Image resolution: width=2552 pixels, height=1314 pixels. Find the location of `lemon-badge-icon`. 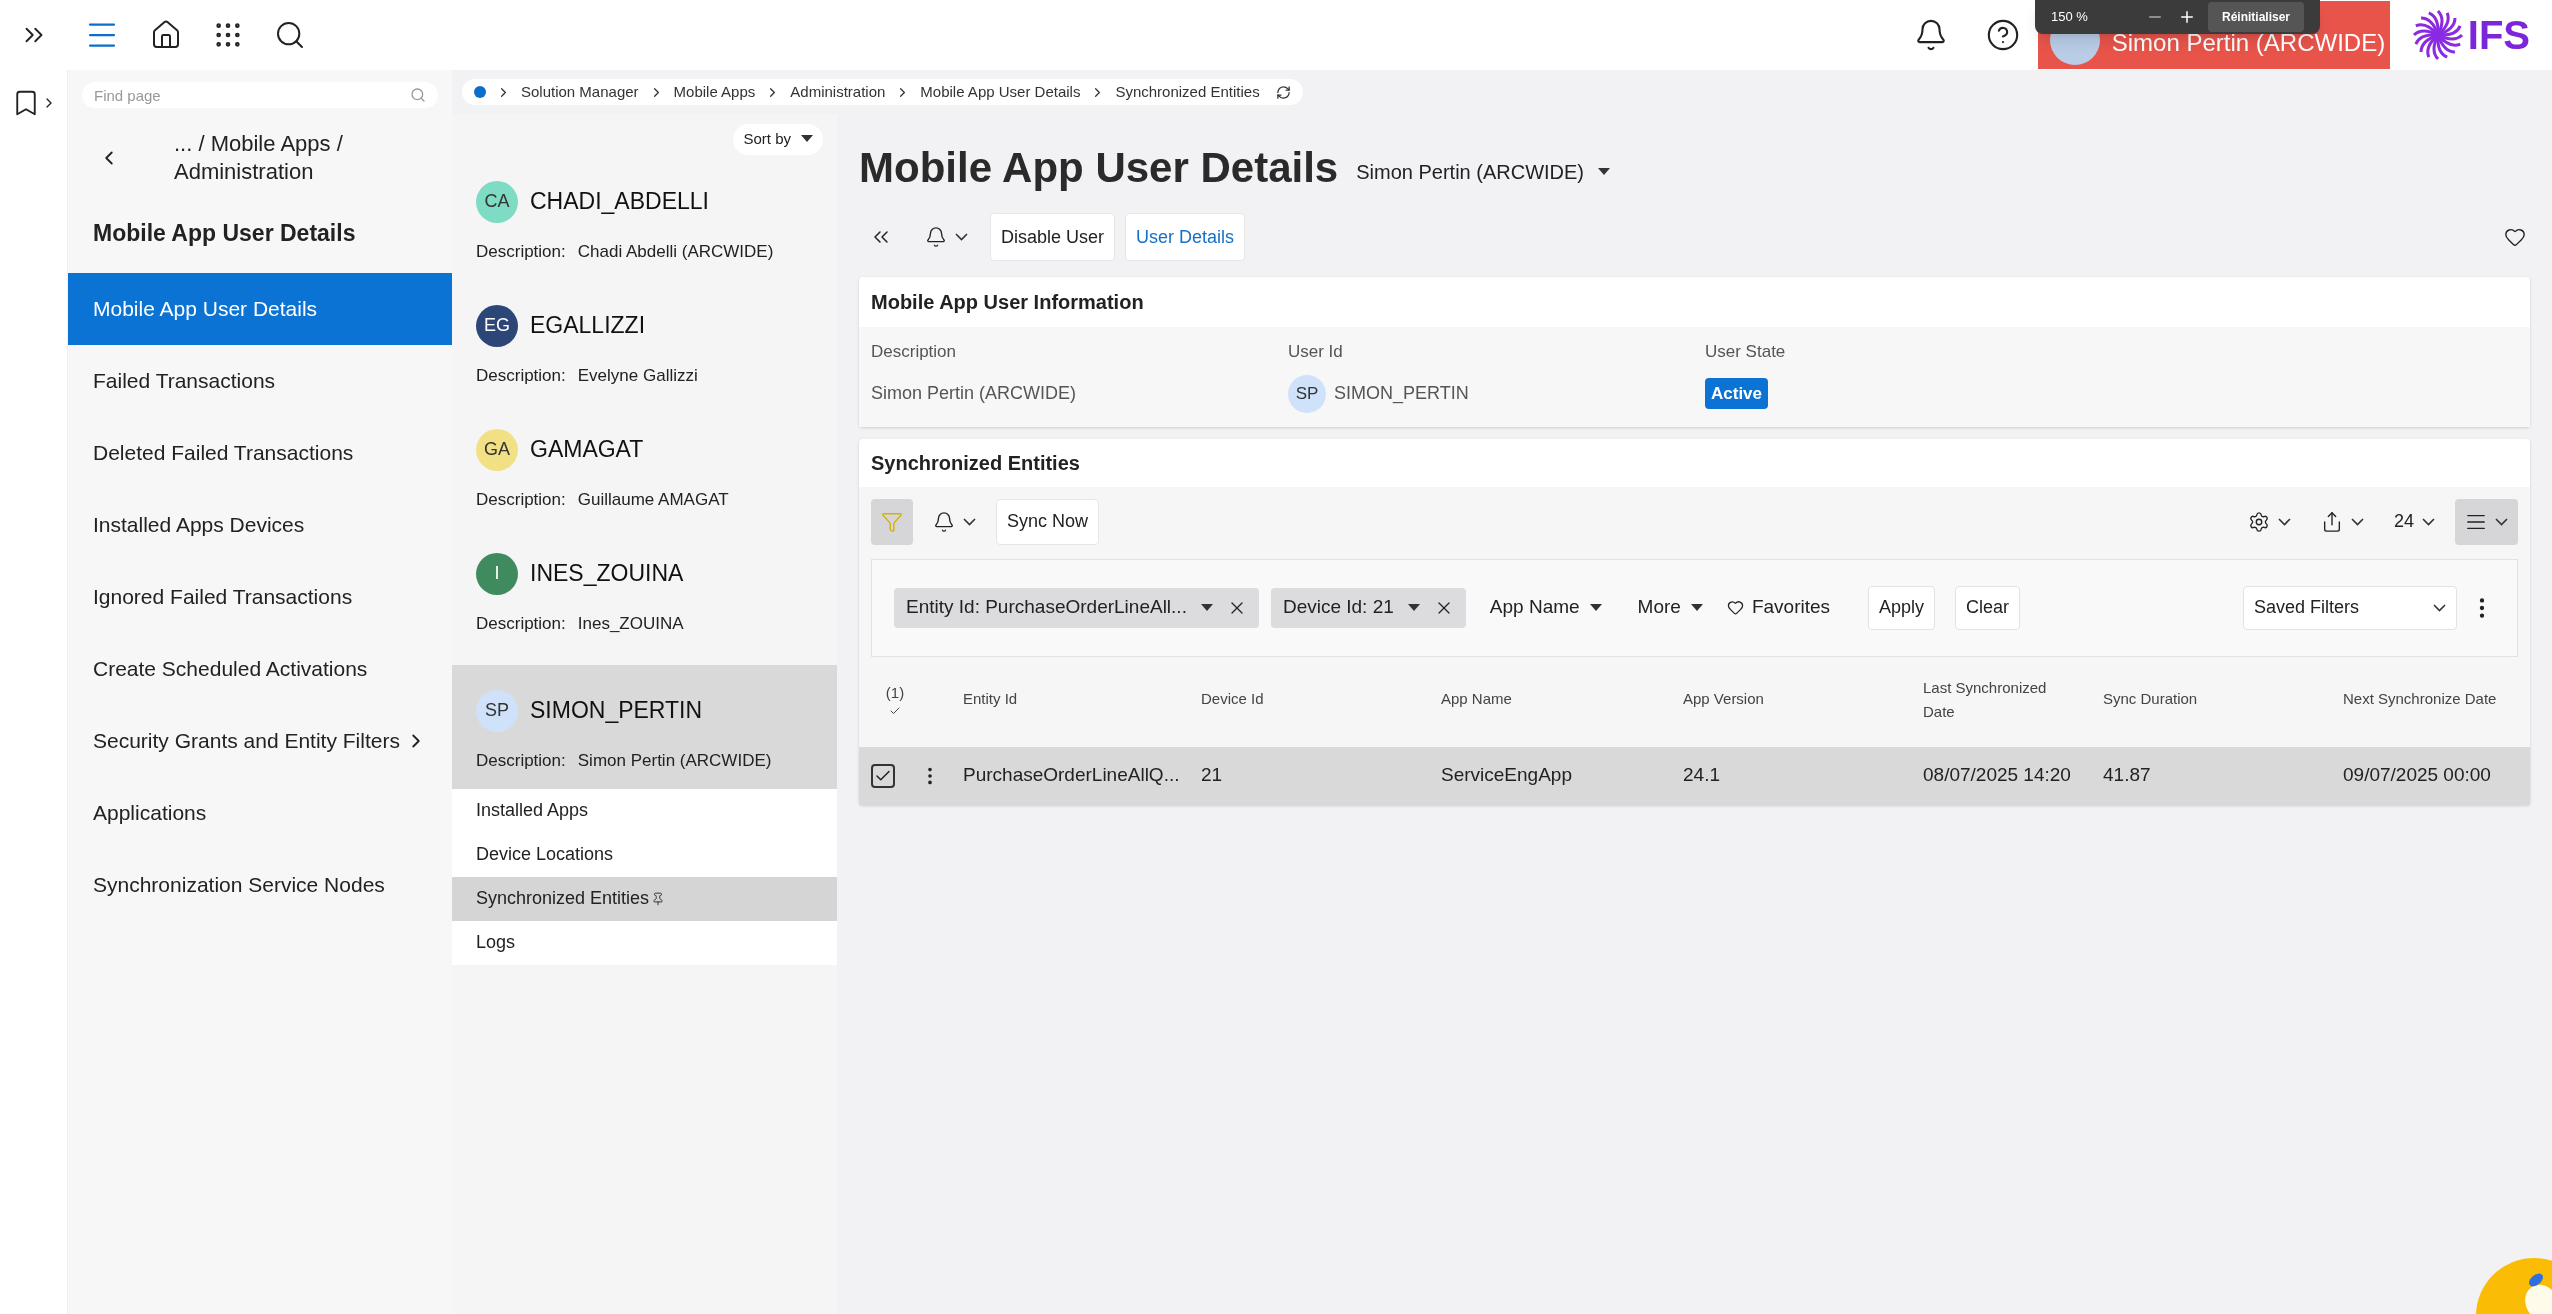

lemon-badge-icon is located at coordinates (2514, 1286).